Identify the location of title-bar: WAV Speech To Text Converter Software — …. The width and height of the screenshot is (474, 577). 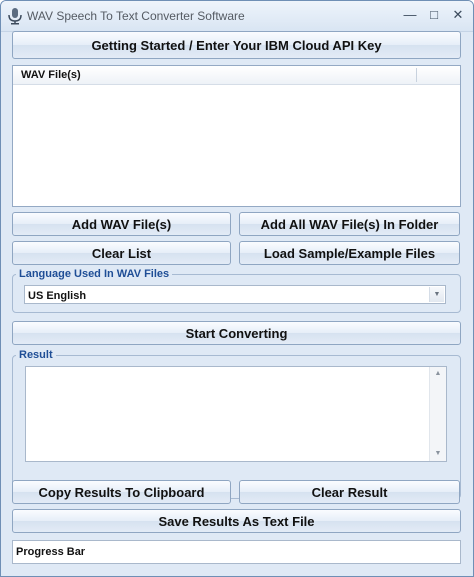
(237, 16).